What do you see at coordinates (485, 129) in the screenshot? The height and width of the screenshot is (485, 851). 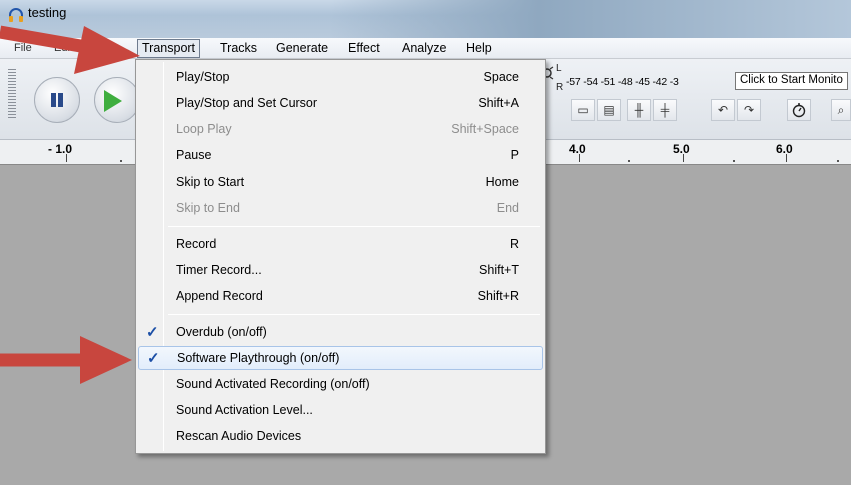 I see `menu-item-shortcut: Shift+Space` at bounding box center [485, 129].